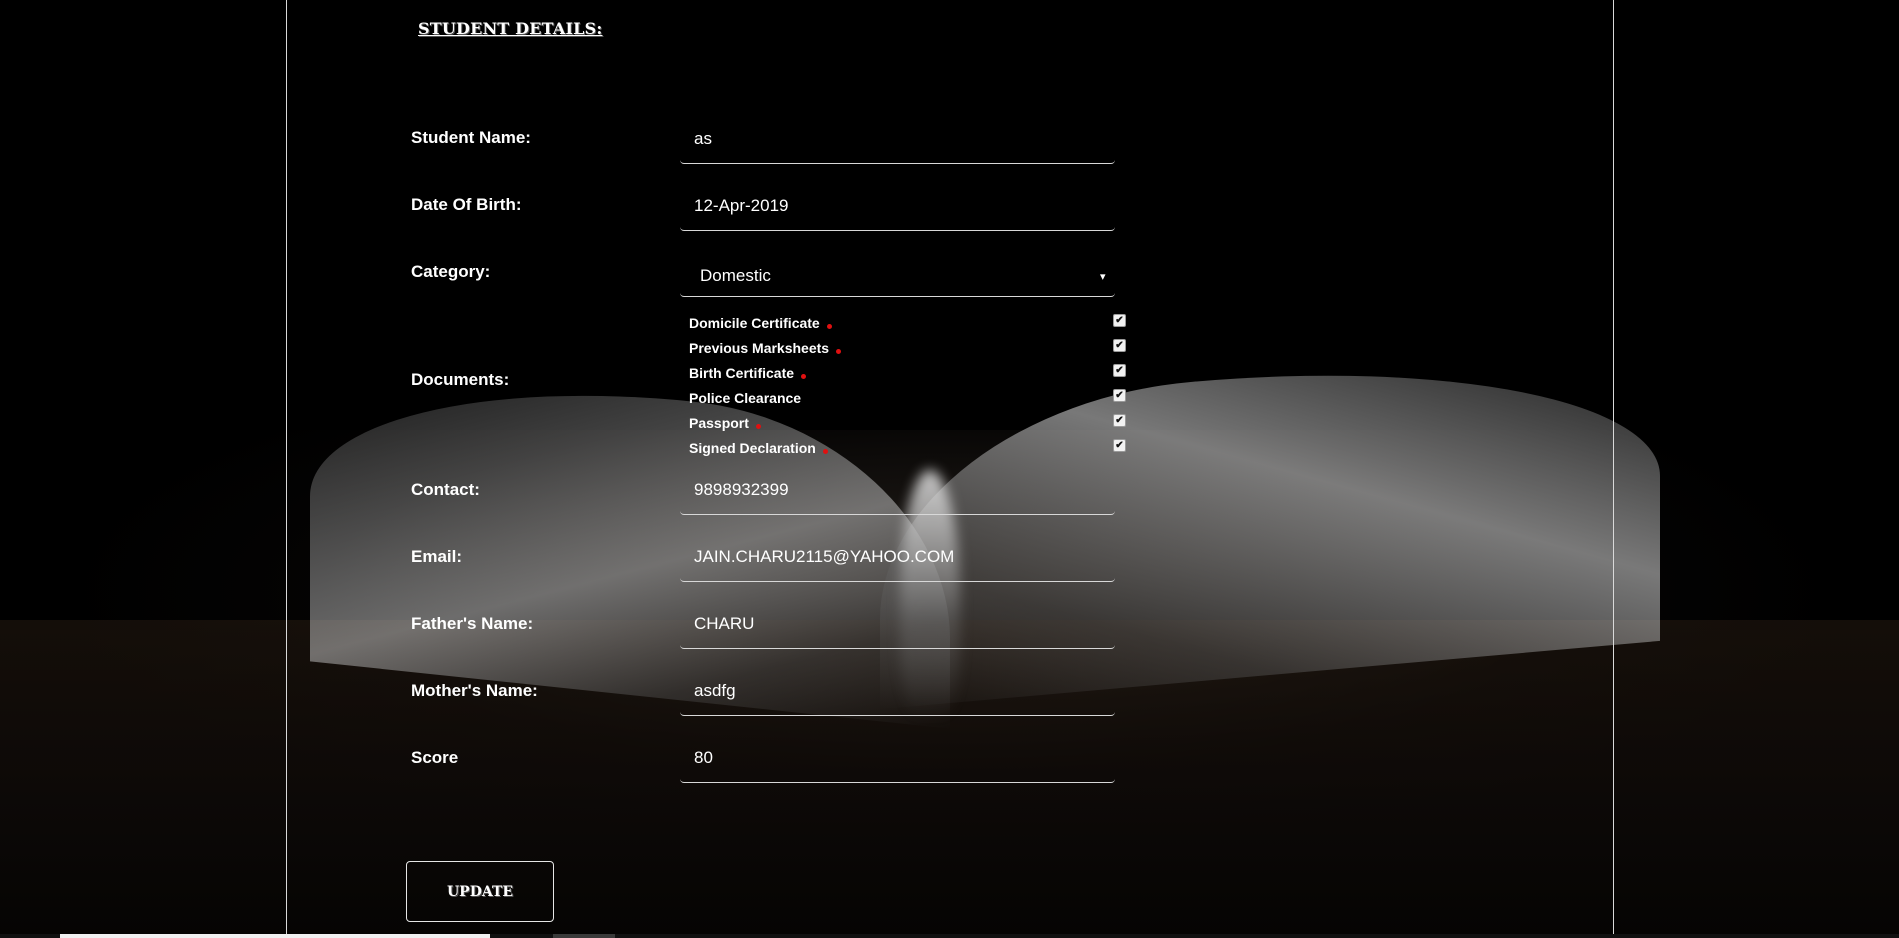 The image size is (1899, 938). What do you see at coordinates (466, 204) in the screenshot?
I see `dob-label: Date Of Birth:` at bounding box center [466, 204].